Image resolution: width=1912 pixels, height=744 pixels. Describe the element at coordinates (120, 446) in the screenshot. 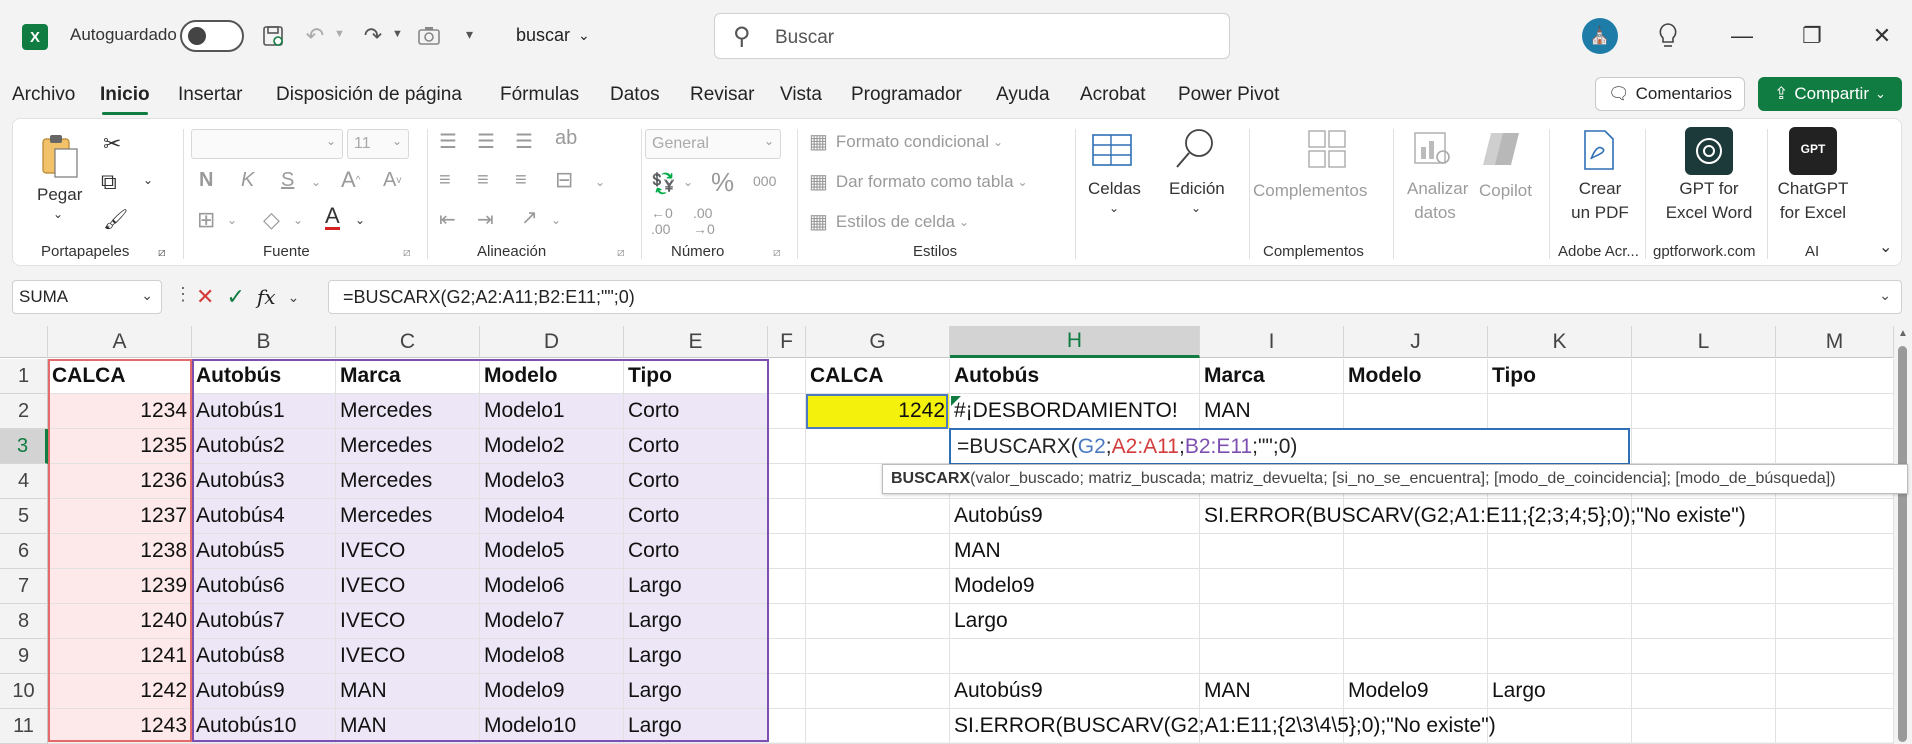

I see `cell-a3: 1235` at that location.